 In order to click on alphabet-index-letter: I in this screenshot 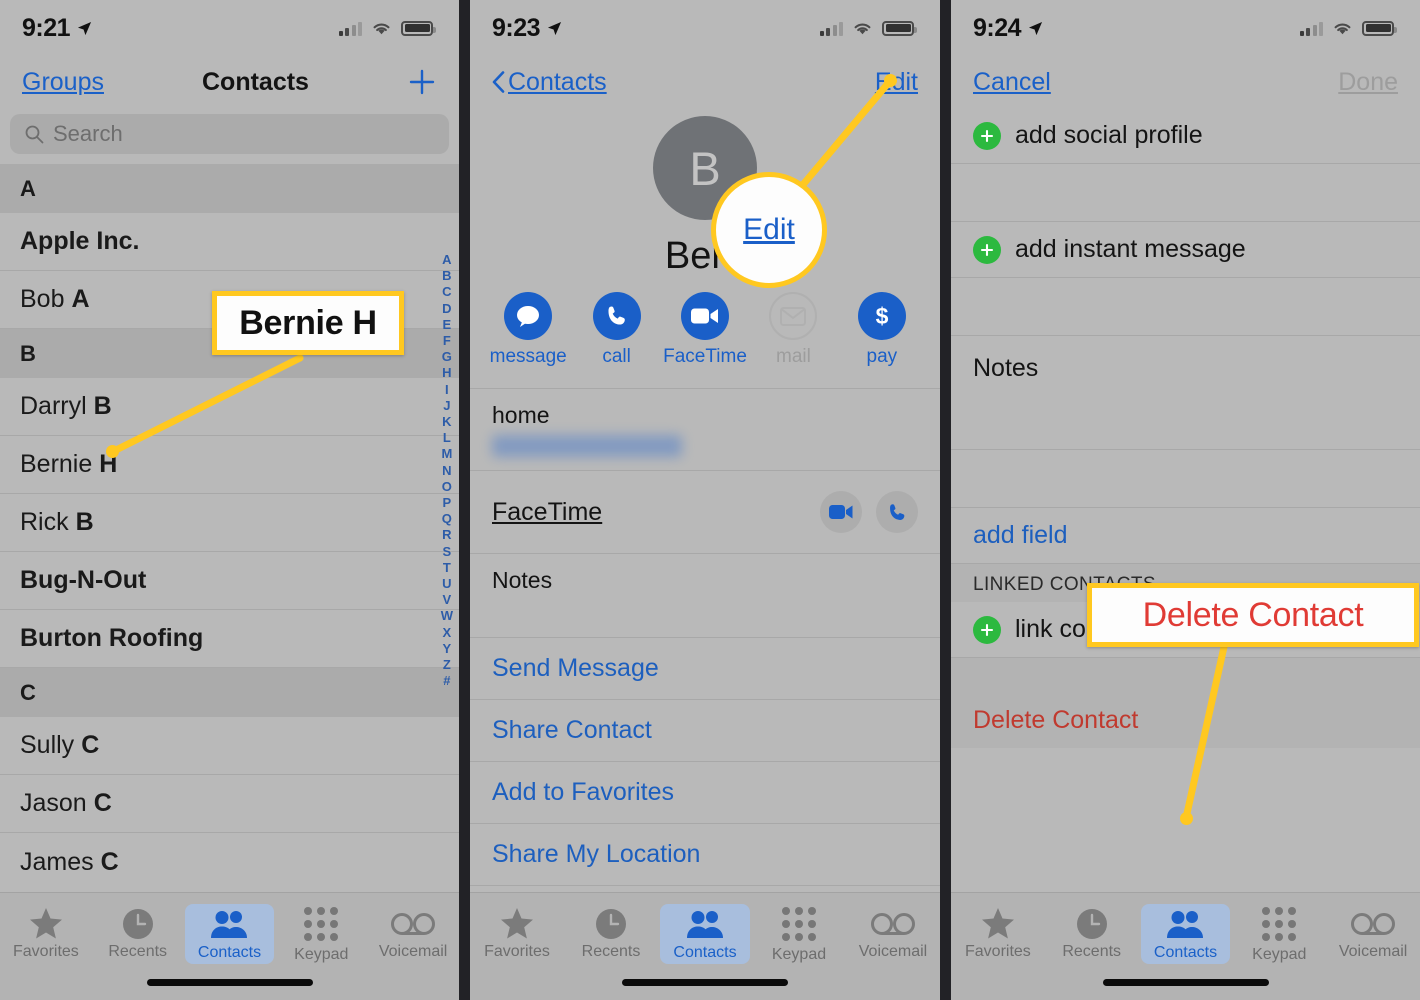, I will do `click(447, 390)`.